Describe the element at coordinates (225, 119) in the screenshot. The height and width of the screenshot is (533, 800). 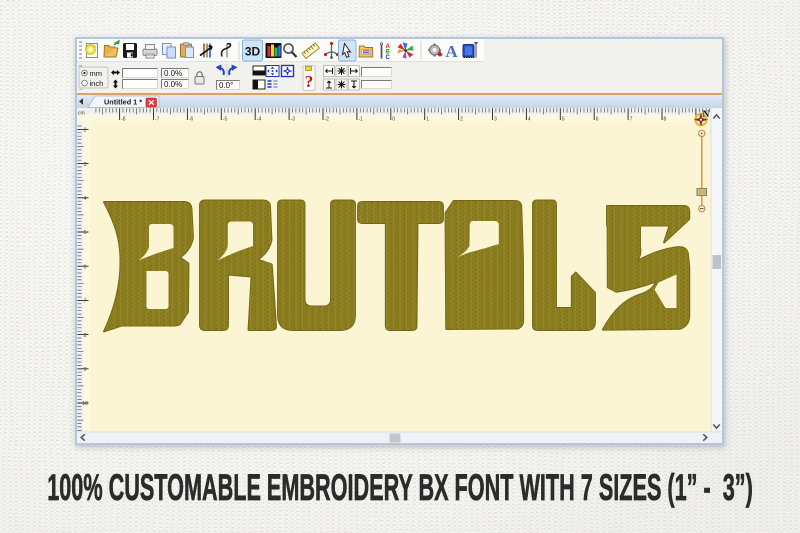
I see `svg-text: -5` at that location.